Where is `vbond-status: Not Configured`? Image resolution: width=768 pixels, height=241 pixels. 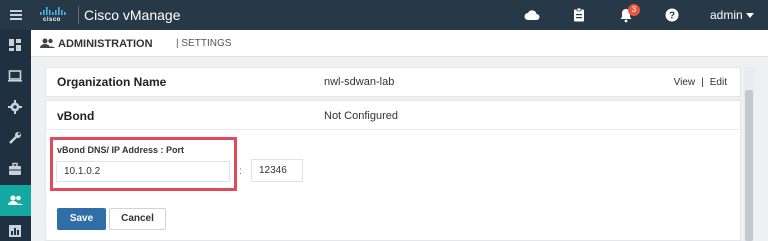
vbond-status: Not Configured is located at coordinates (361, 116).